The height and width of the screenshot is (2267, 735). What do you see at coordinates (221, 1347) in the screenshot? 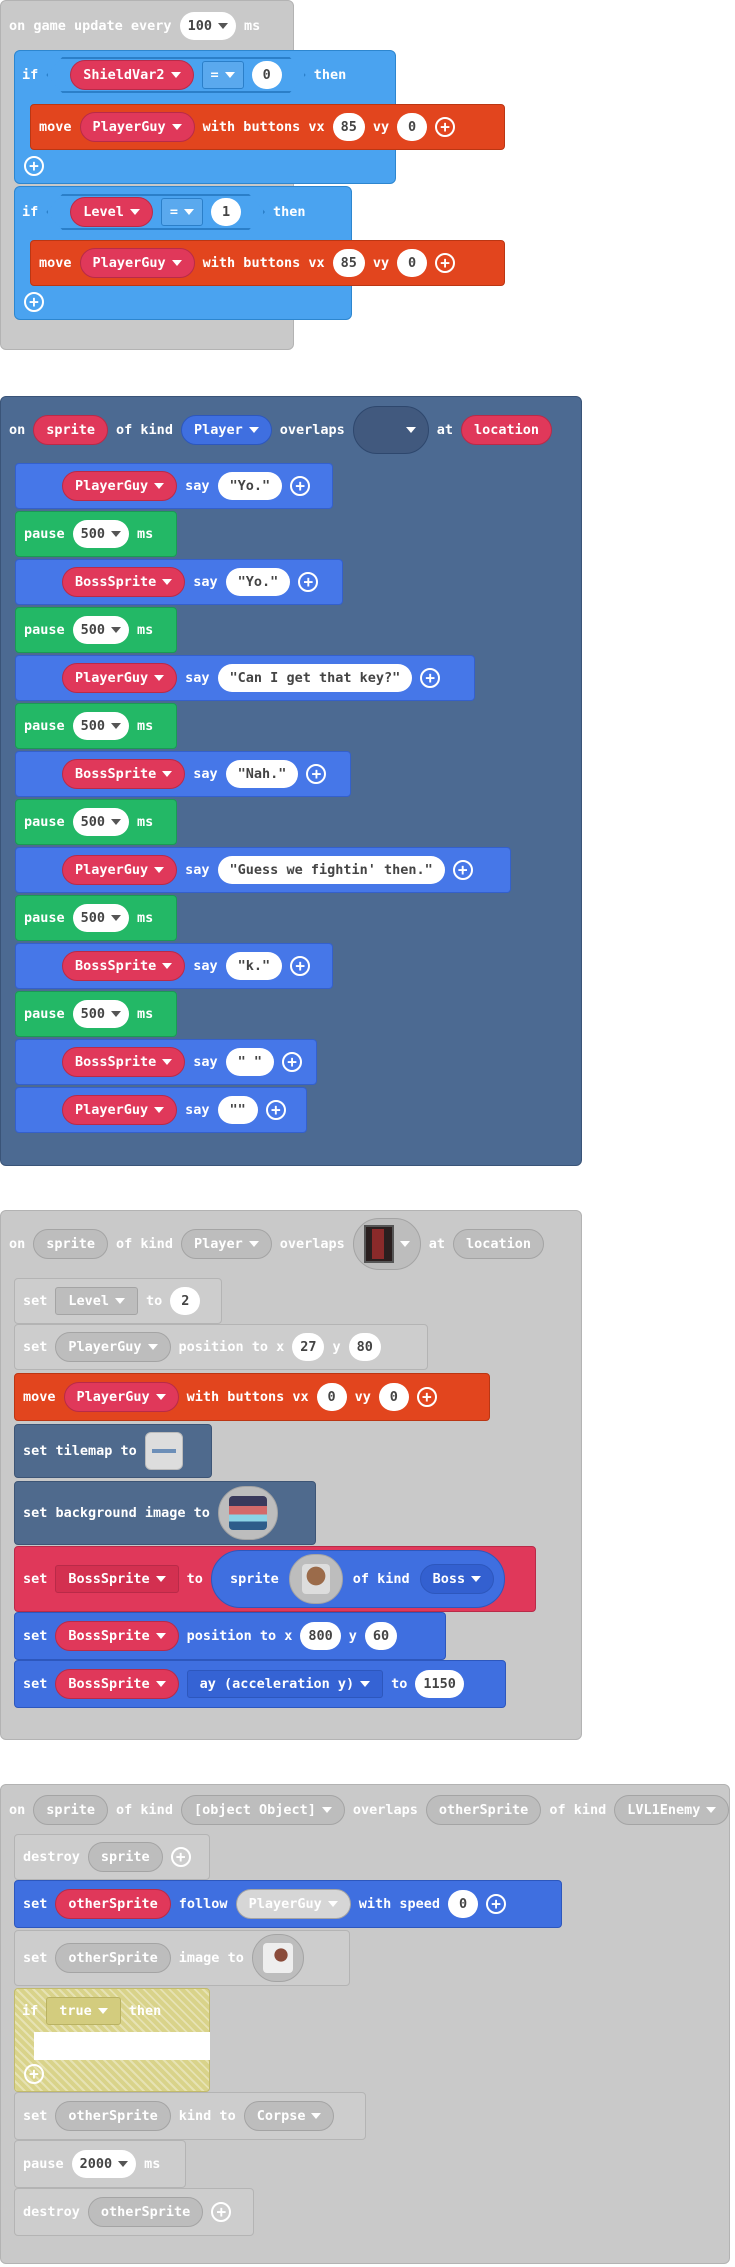
I see `set-position-block: set PlayerGuy position to x 27 y 80` at bounding box center [221, 1347].